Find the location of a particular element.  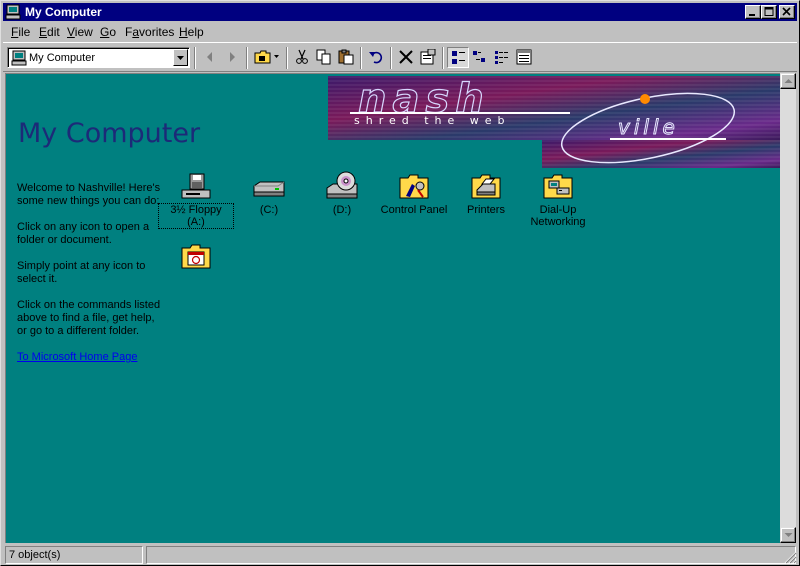

forward-arrow-icon is located at coordinates (232, 57).